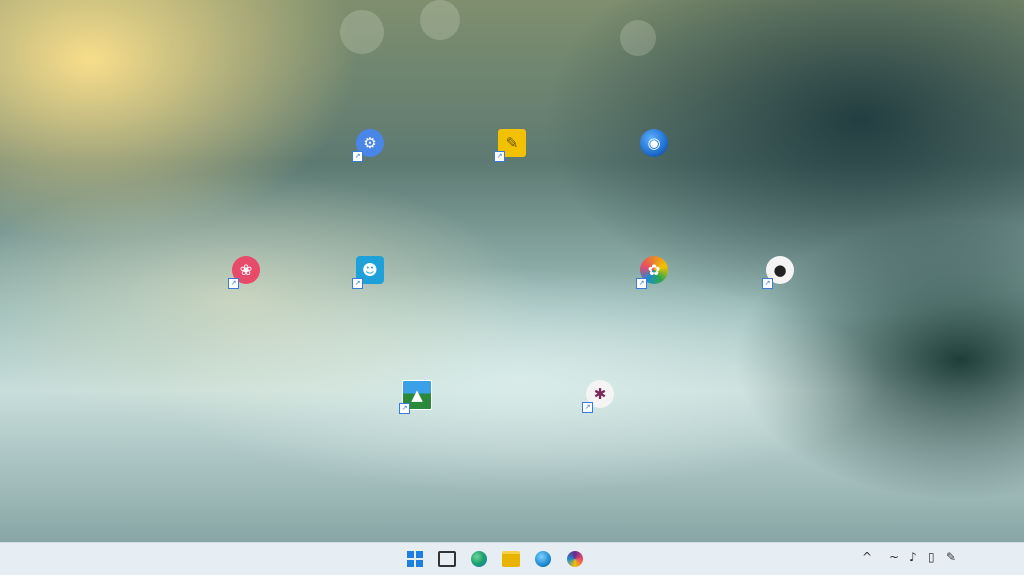  I want to click on people-app-icon: ☻ ↗, so click(368, 272).